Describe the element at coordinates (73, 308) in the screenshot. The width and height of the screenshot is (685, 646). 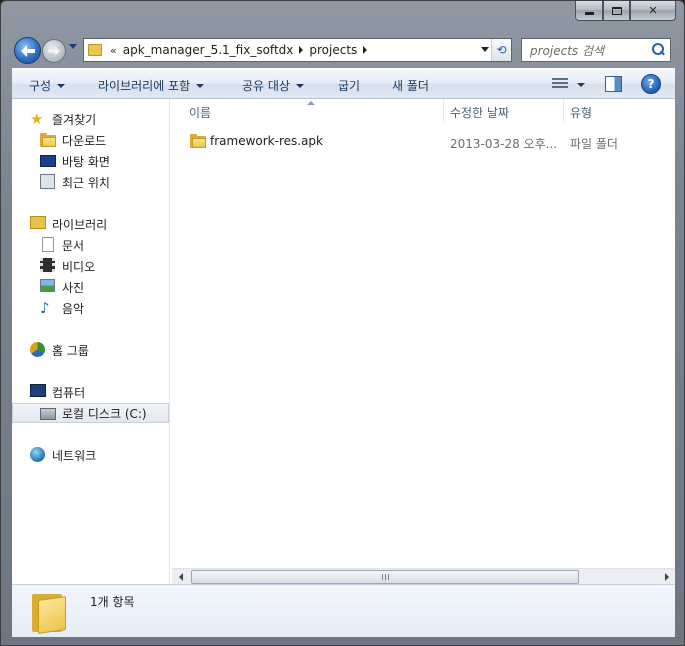
I see `sidebar-item-label: 음악` at that location.